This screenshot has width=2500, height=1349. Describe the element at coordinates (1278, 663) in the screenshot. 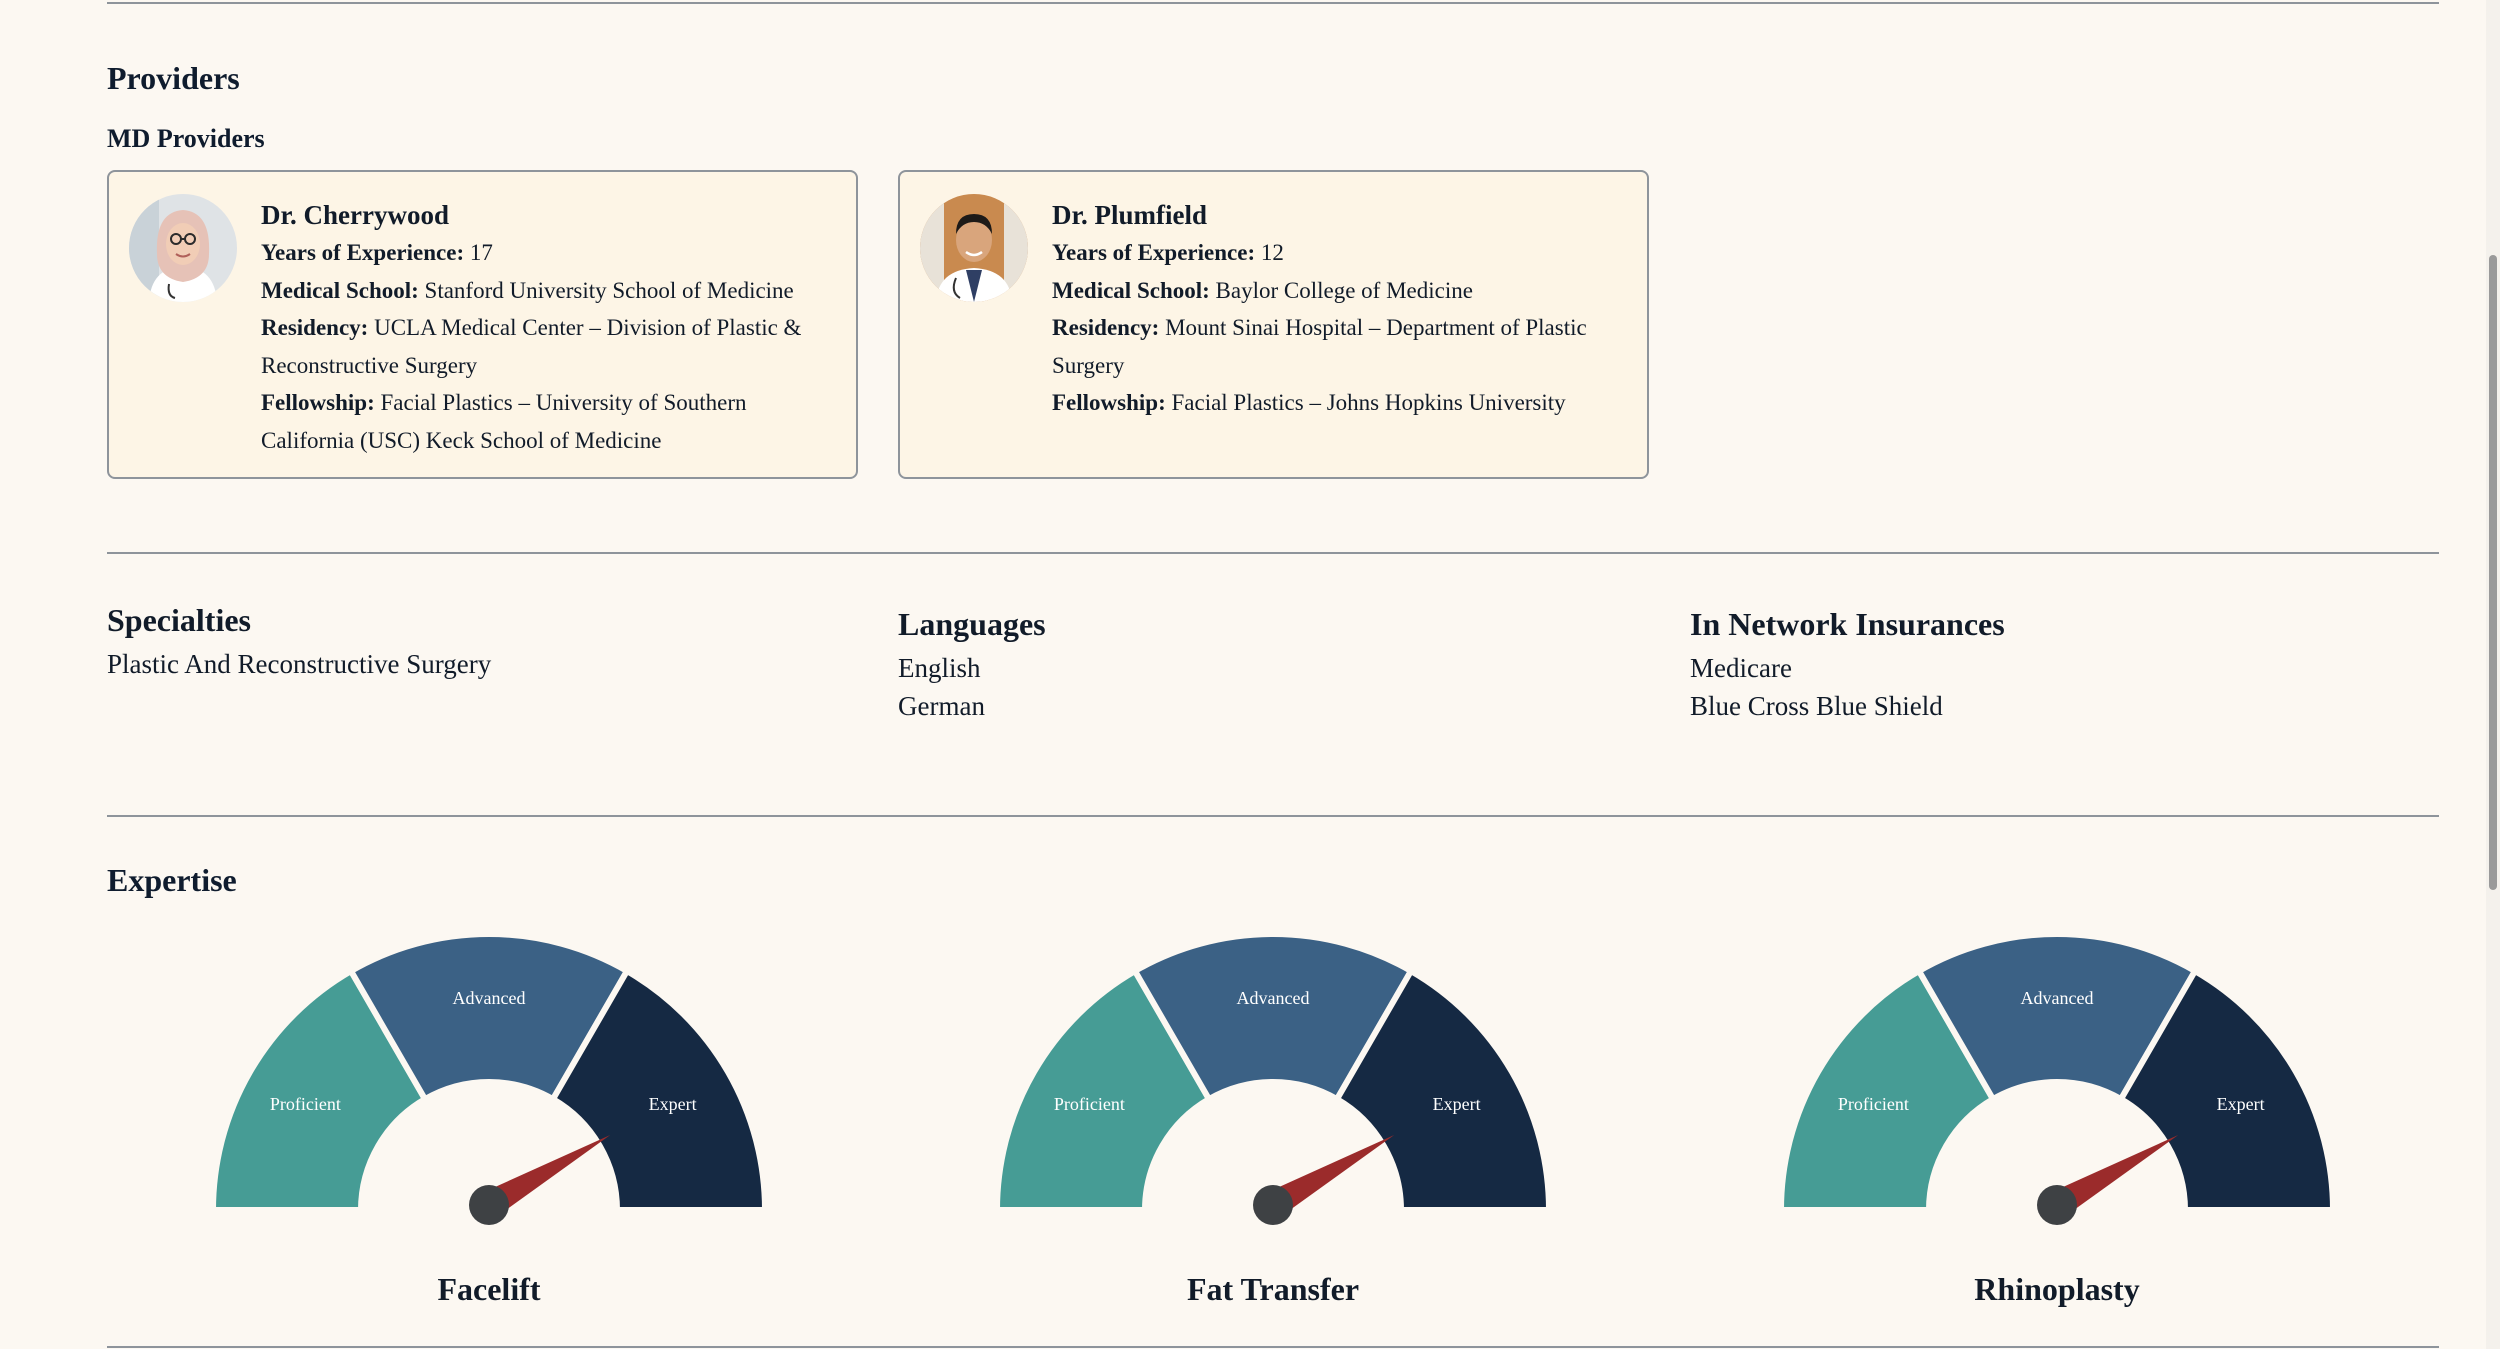

I see `languages-section: Languages English German` at that location.